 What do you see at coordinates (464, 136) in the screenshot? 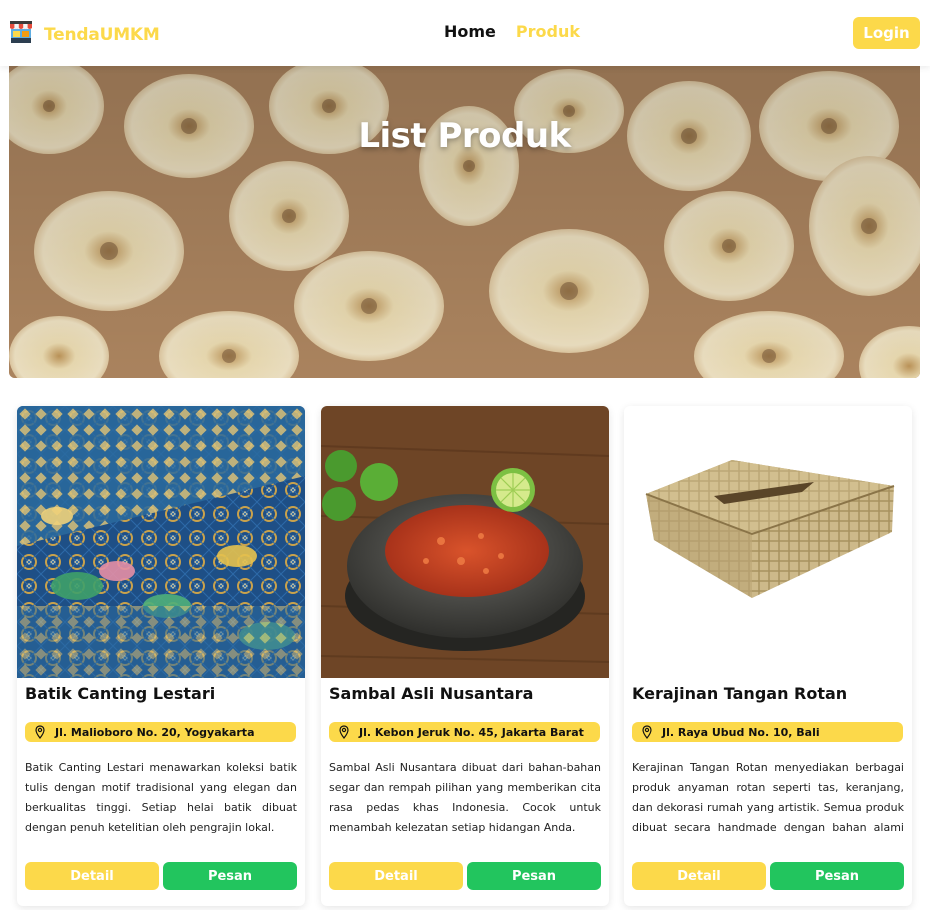
I see `hero-title: List Produk` at bounding box center [464, 136].